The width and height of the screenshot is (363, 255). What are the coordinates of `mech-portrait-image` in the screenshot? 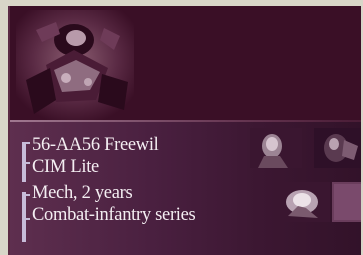 It's located at (75, 65).